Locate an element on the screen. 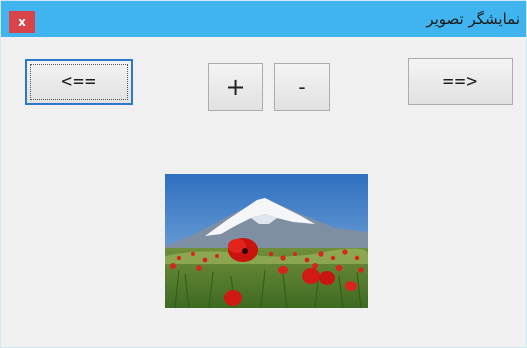 The width and height of the screenshot is (527, 348). zoom-out-label: - is located at coordinates (302, 87).